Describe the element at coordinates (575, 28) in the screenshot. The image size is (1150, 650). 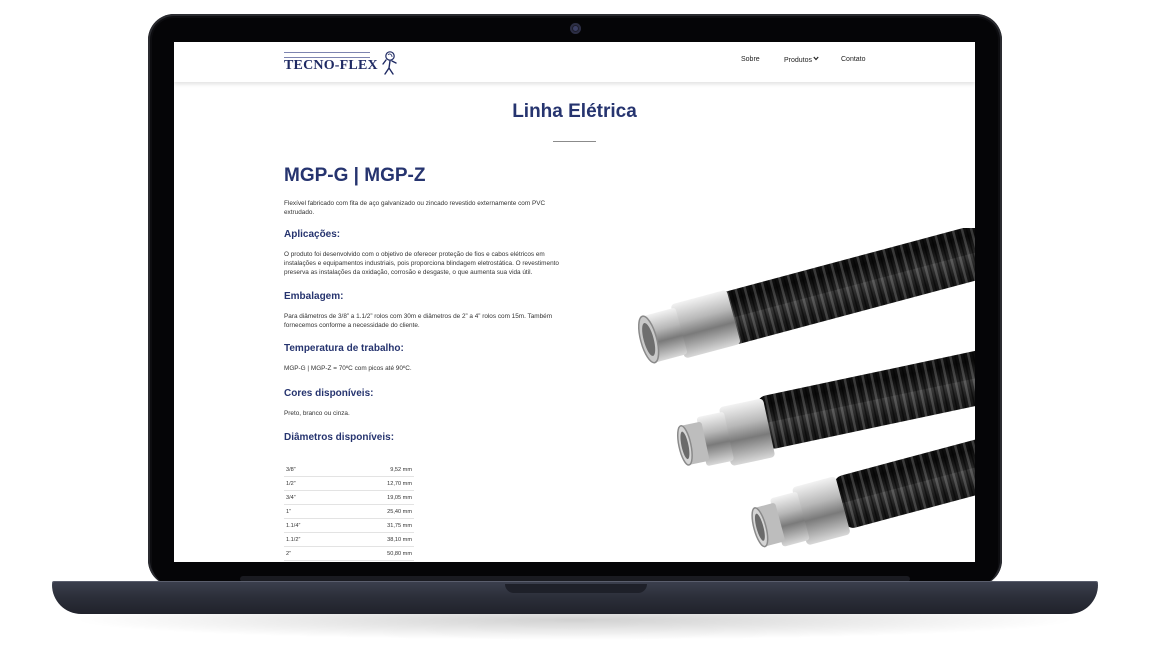
I see `webcam-icon` at that location.